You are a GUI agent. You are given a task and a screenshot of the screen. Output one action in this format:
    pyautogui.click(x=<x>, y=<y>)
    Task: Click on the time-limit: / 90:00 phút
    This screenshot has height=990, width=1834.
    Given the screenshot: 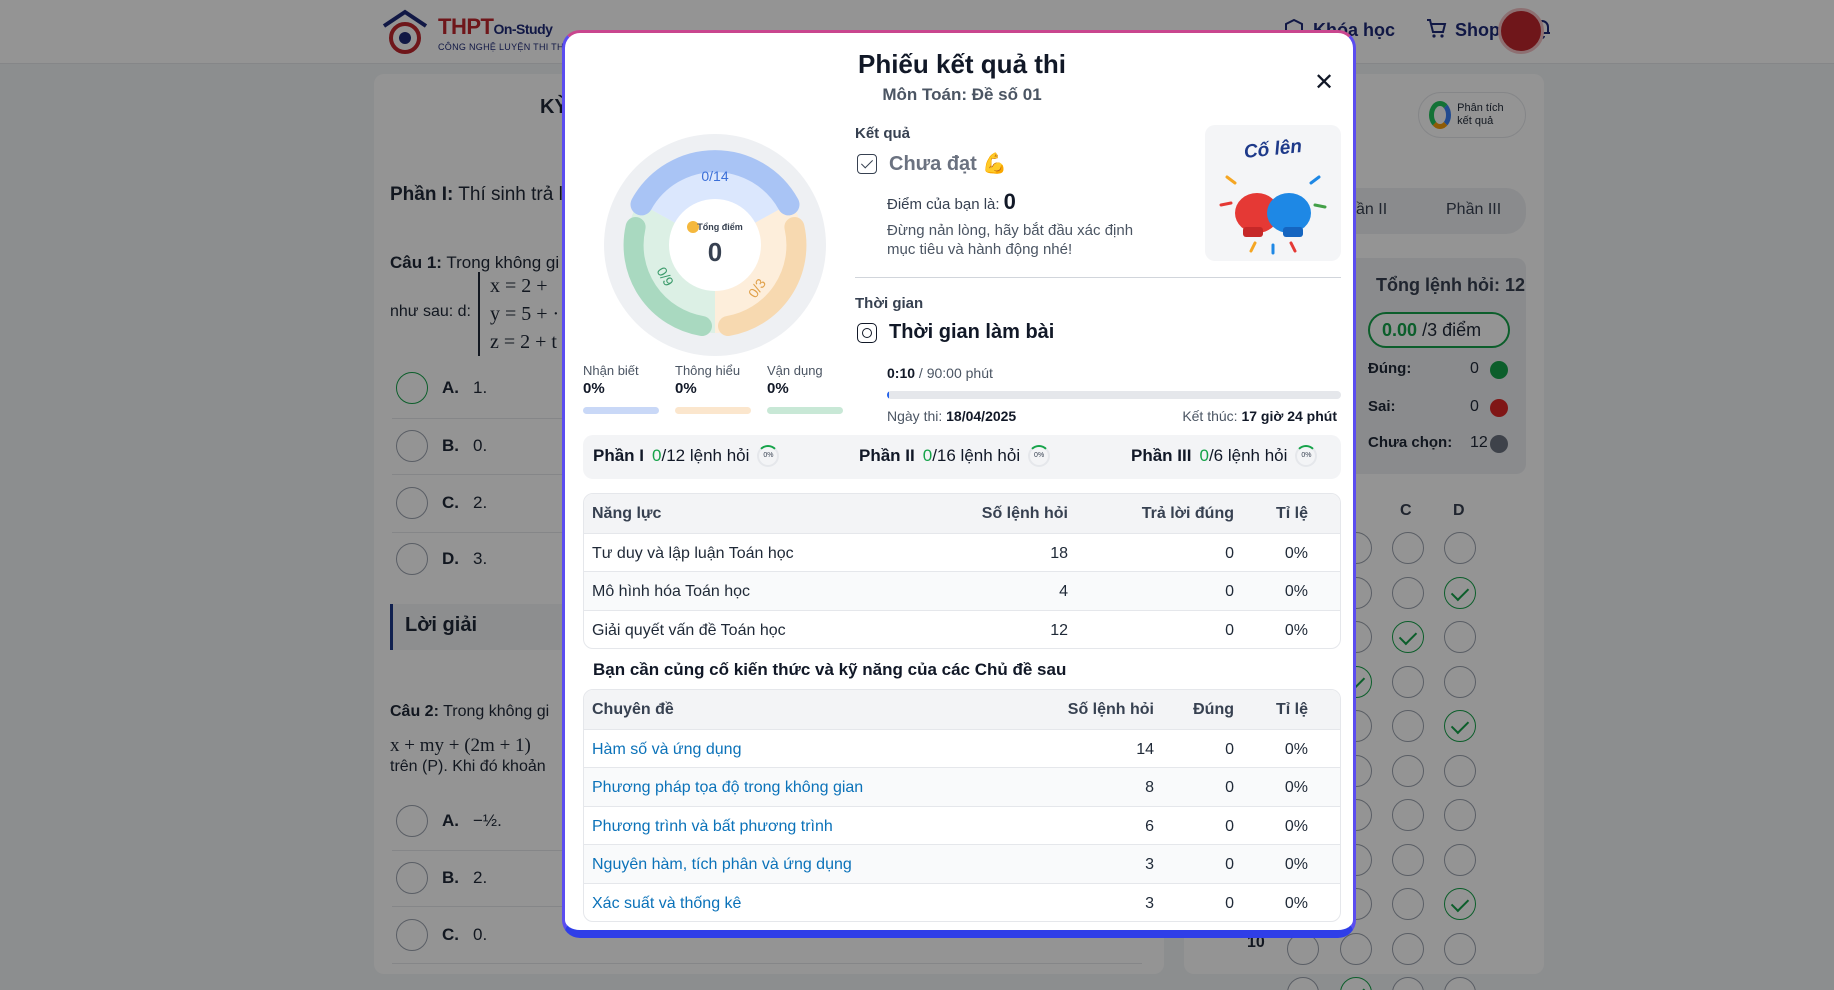 What is the action you would take?
    pyautogui.click(x=954, y=373)
    